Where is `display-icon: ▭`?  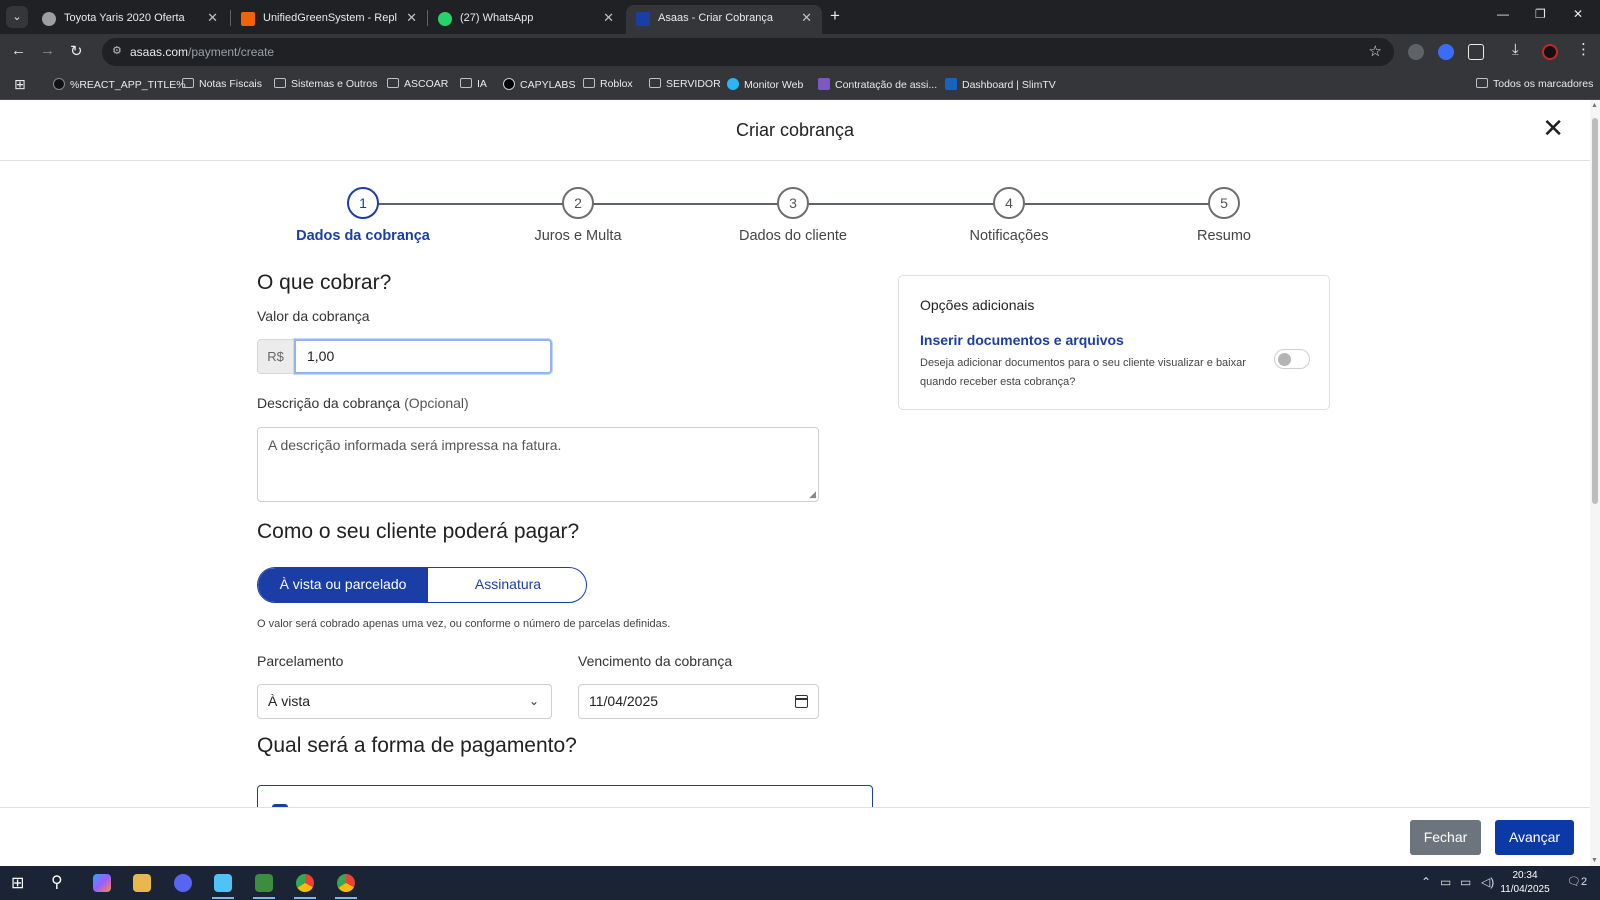 display-icon: ▭ is located at coordinates (1465, 882).